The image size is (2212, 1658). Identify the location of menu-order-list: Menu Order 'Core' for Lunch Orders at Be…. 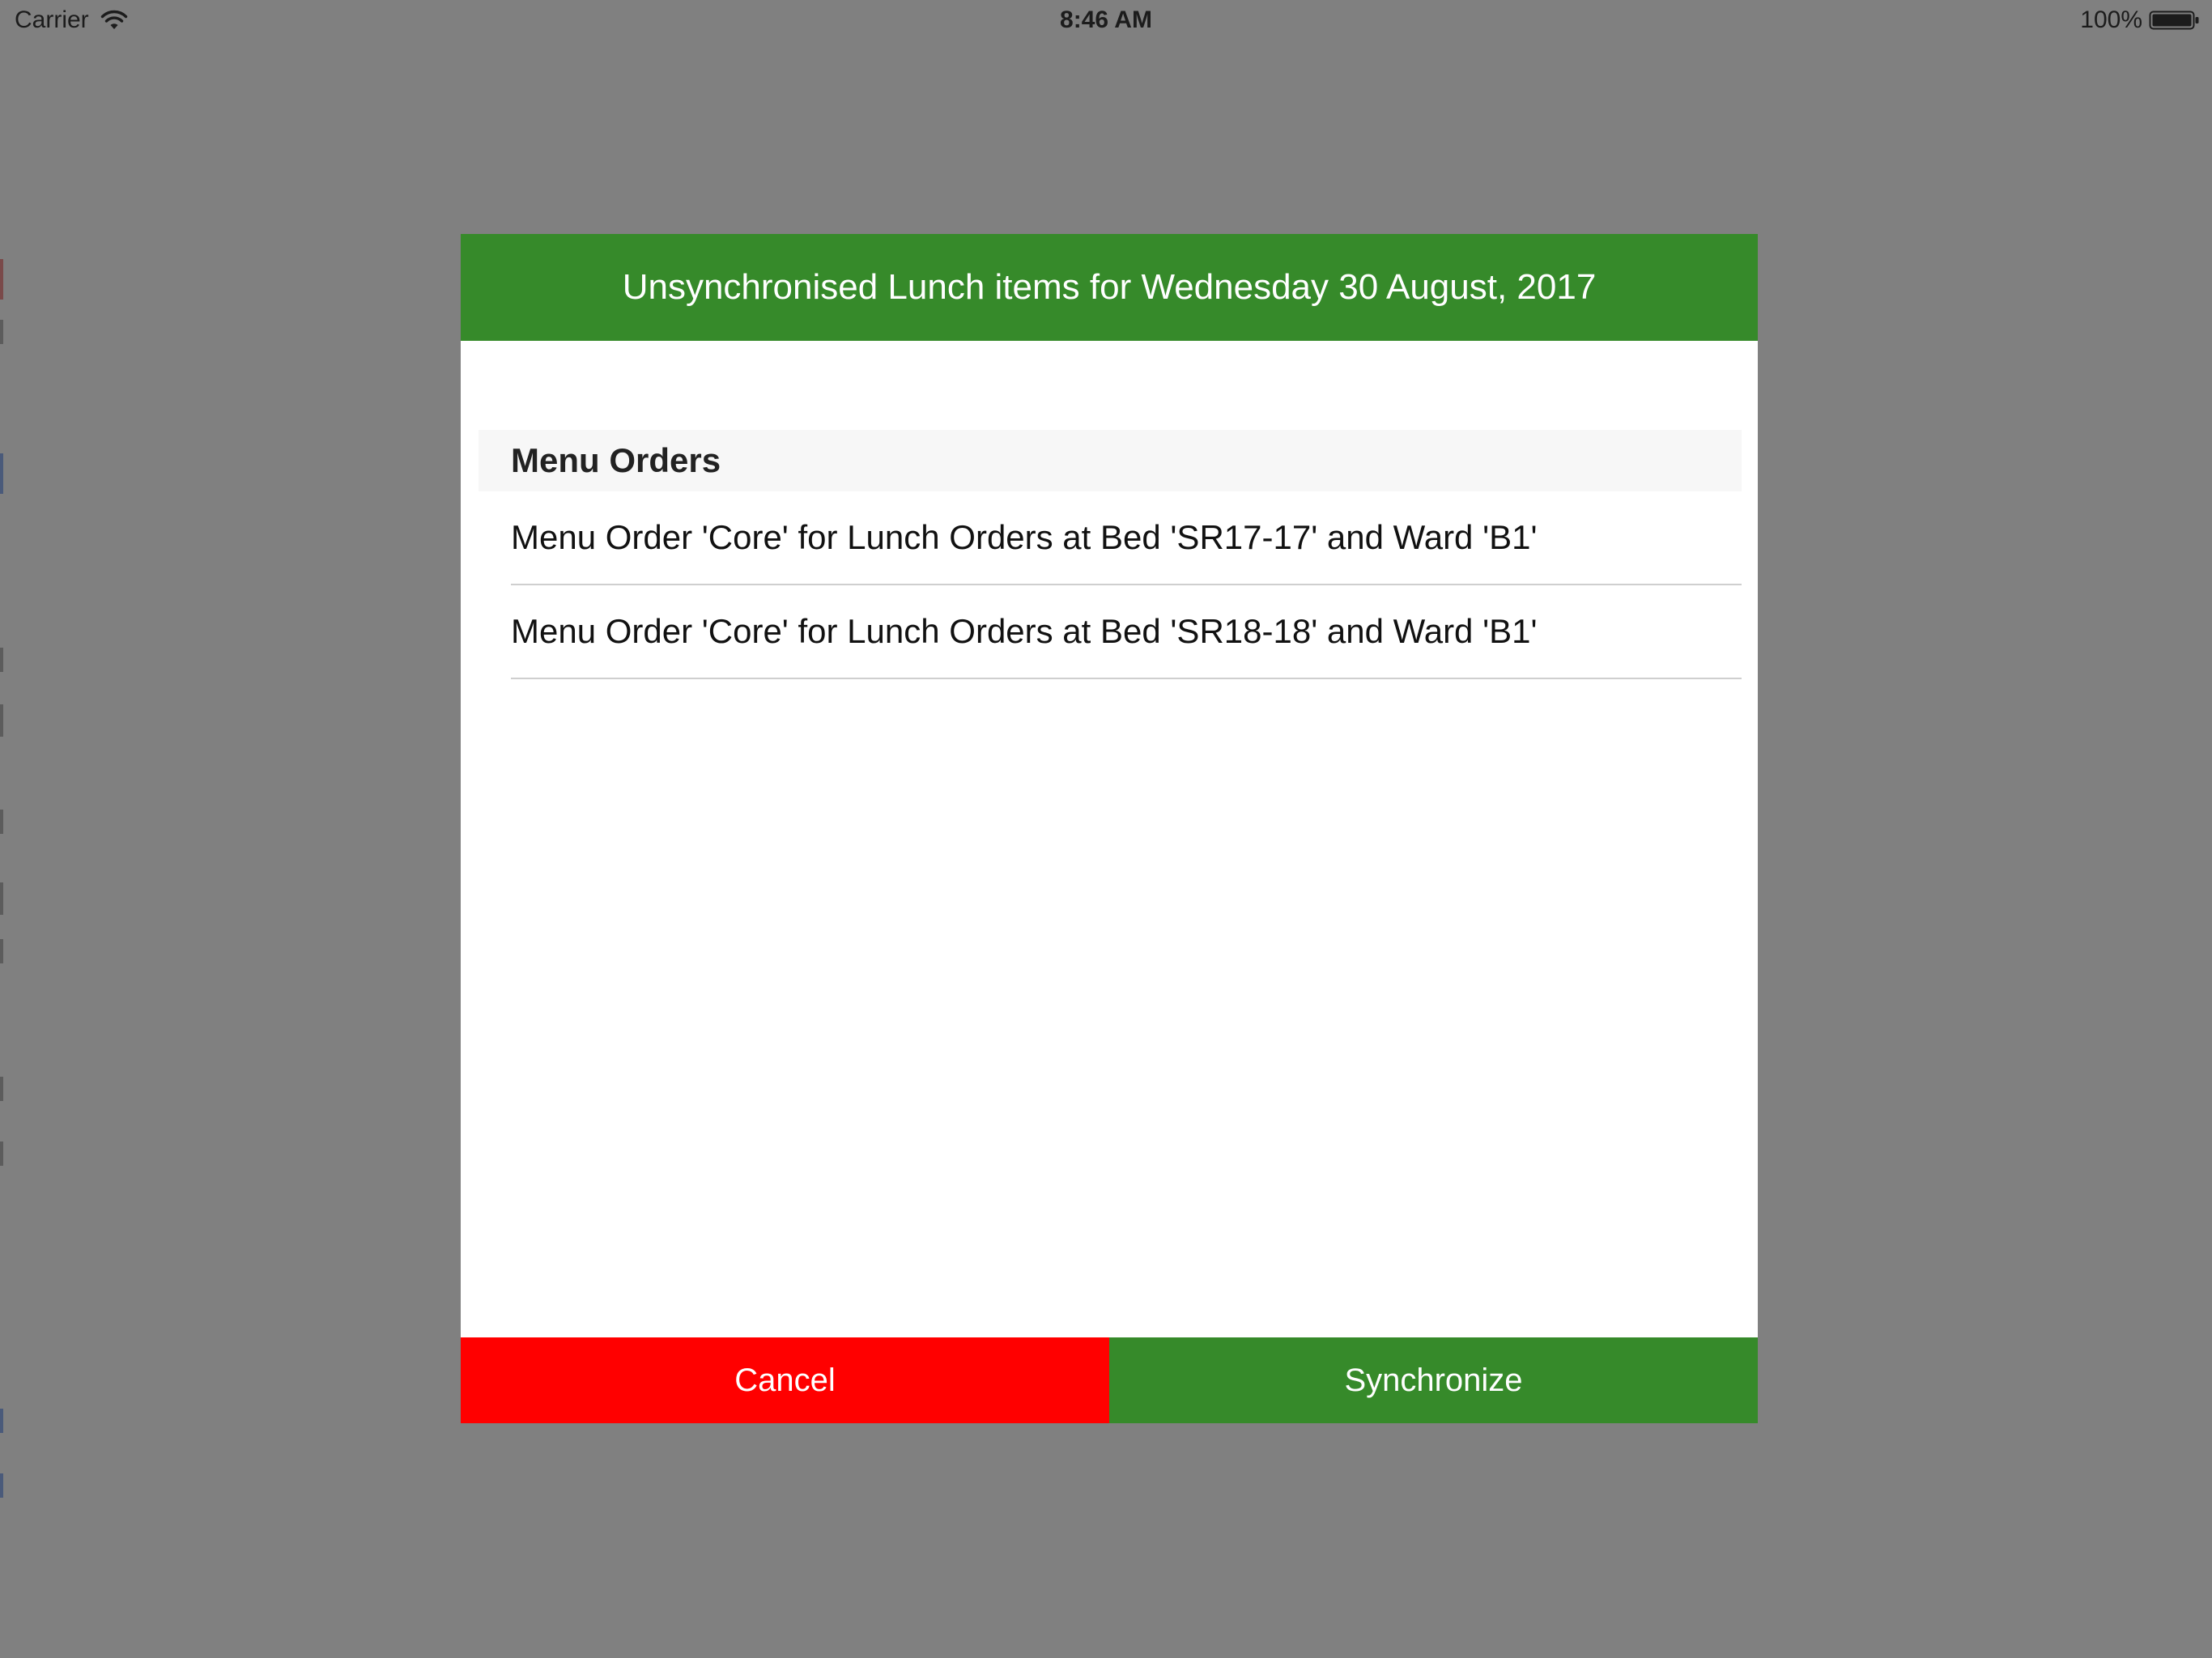
(1127, 585).